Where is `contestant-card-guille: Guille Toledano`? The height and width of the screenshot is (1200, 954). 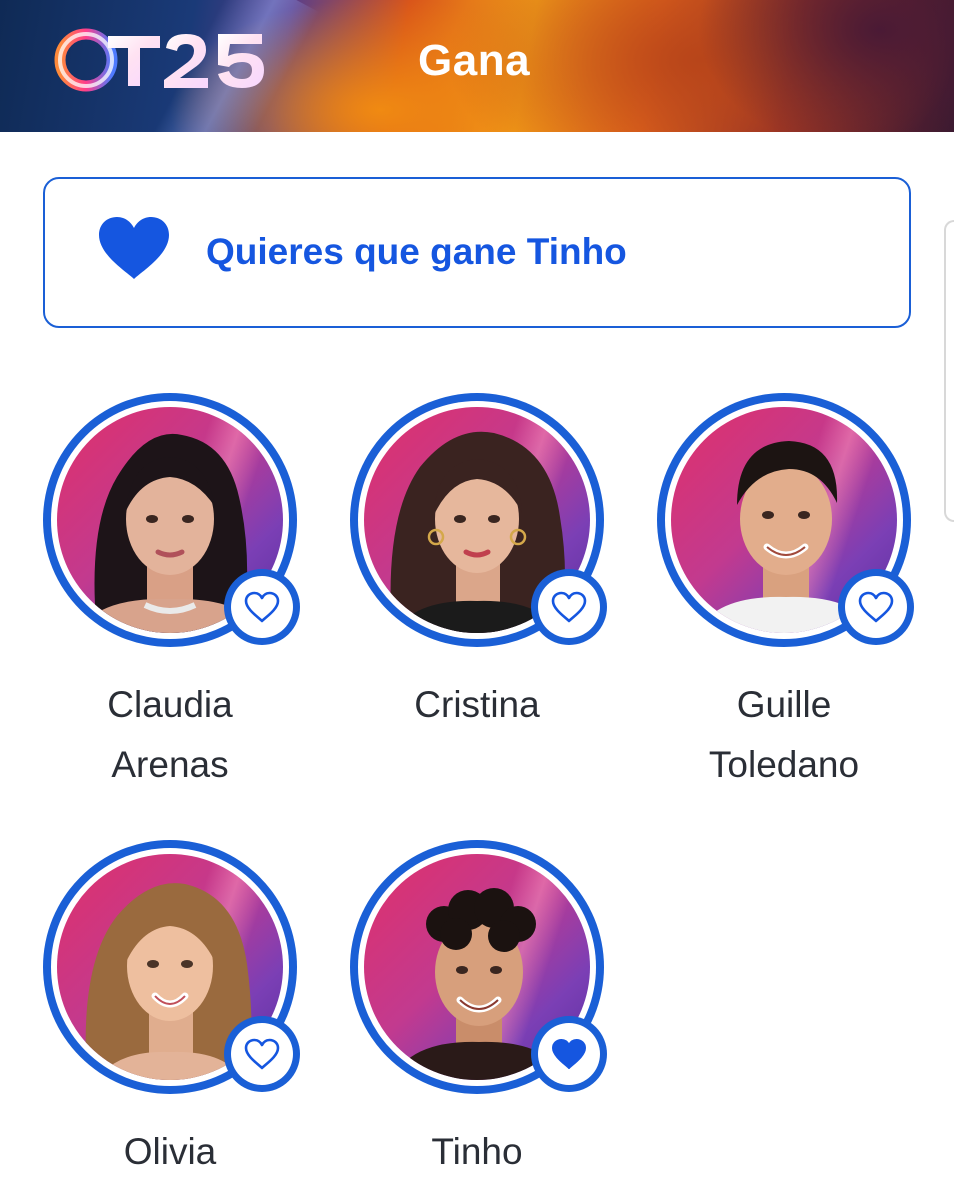
contestant-card-guille: Guille Toledano is located at coordinates (787, 593).